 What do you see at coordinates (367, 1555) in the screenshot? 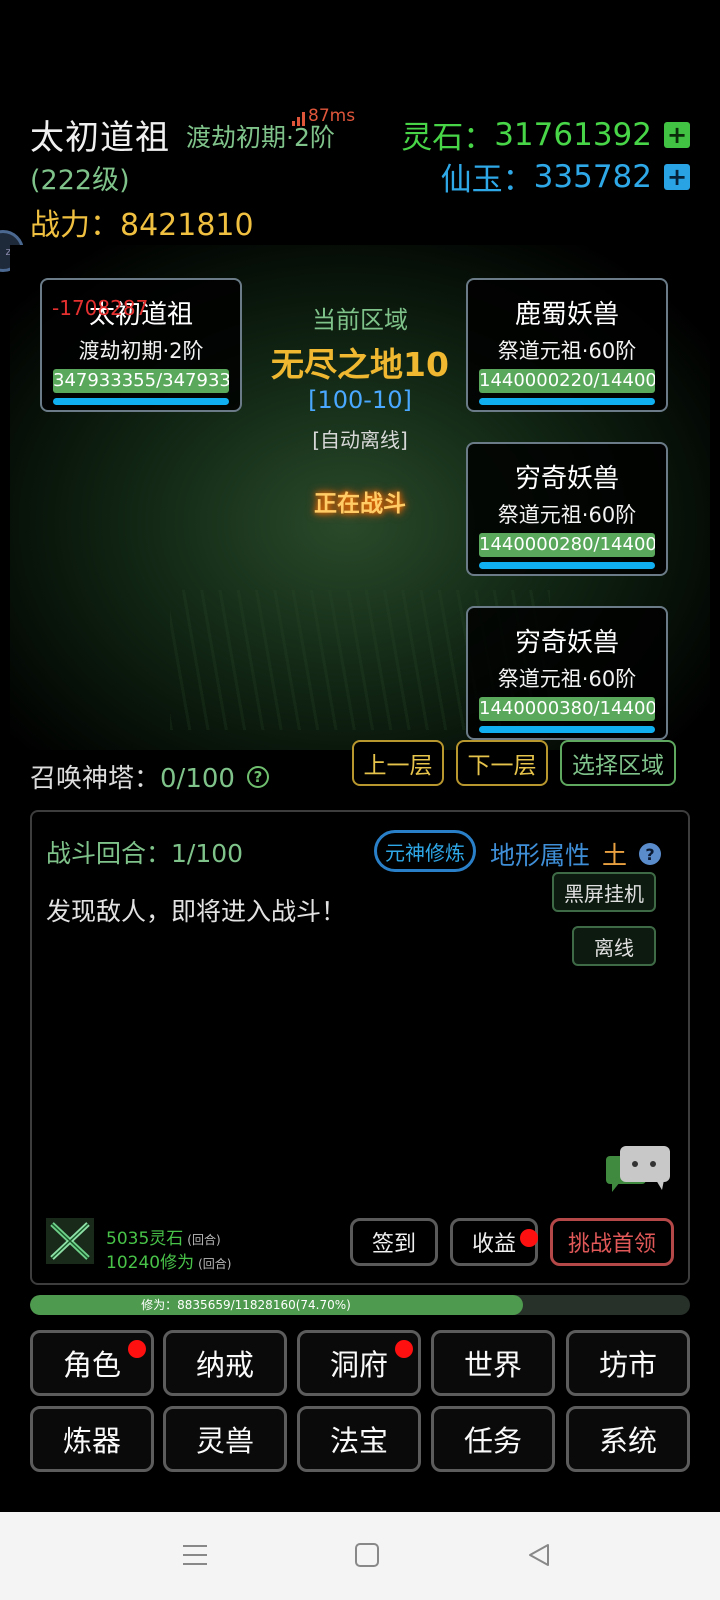
I see `home-icon` at bounding box center [367, 1555].